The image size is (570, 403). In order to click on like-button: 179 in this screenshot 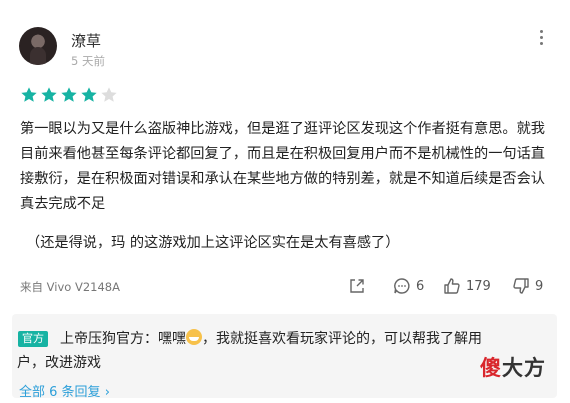, I will do `click(466, 286)`.